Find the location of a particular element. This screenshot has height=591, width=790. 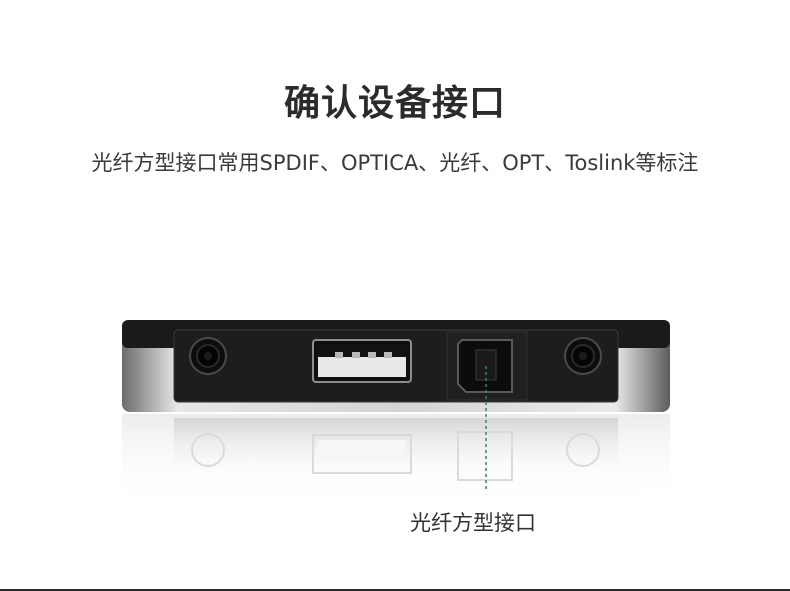

optical-port is located at coordinates (485, 366).